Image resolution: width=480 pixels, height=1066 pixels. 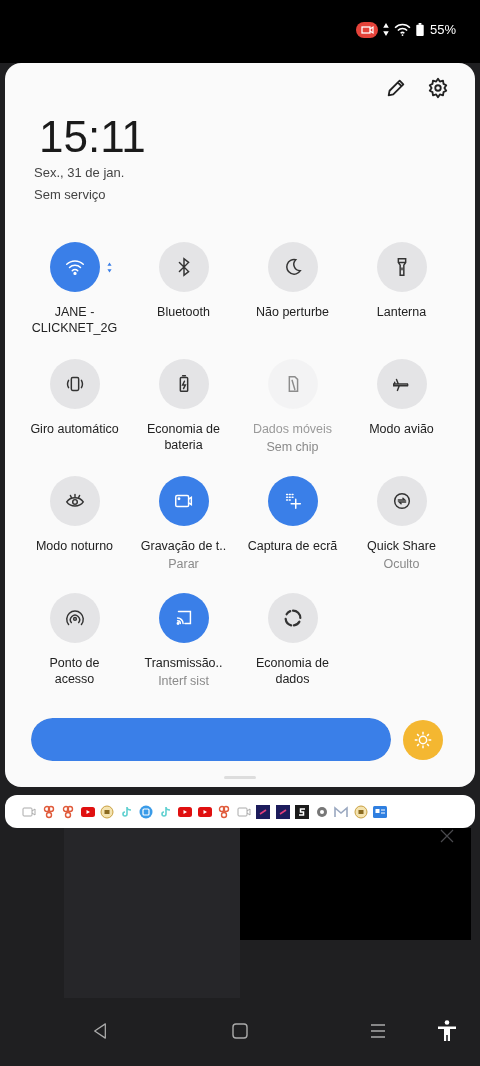 What do you see at coordinates (438, 88) in the screenshot?
I see `settings-icon` at bounding box center [438, 88].